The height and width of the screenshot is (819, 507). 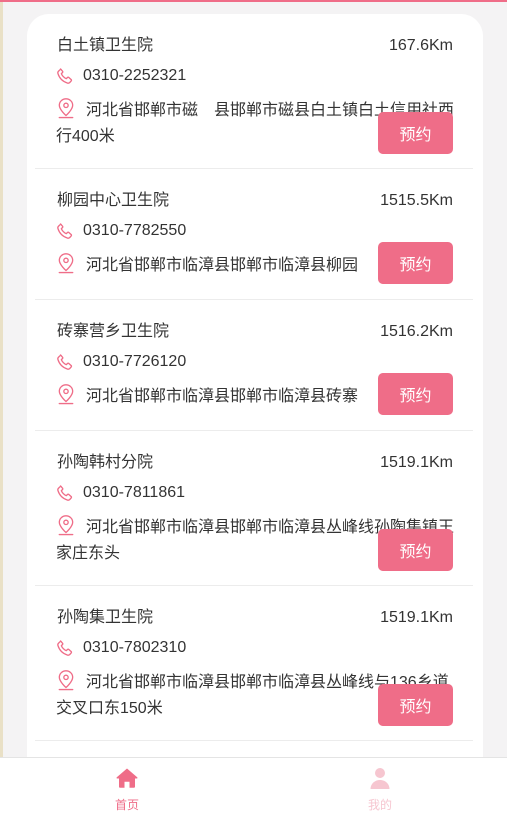 I want to click on user-icon, so click(x=380, y=778).